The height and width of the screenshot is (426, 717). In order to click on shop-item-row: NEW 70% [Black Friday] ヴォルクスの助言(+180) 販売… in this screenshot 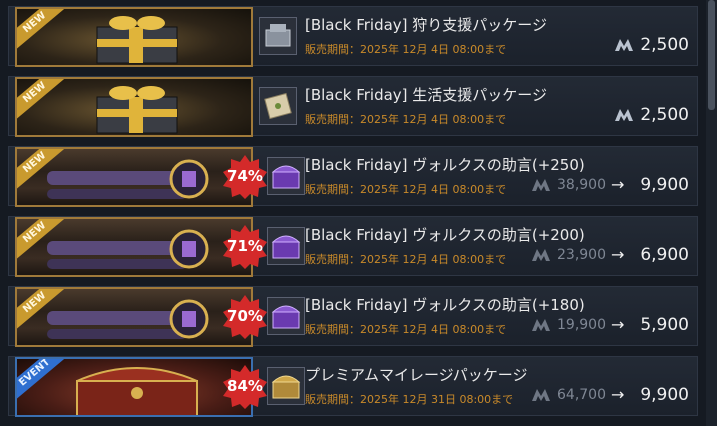, I will do `click(353, 316)`.